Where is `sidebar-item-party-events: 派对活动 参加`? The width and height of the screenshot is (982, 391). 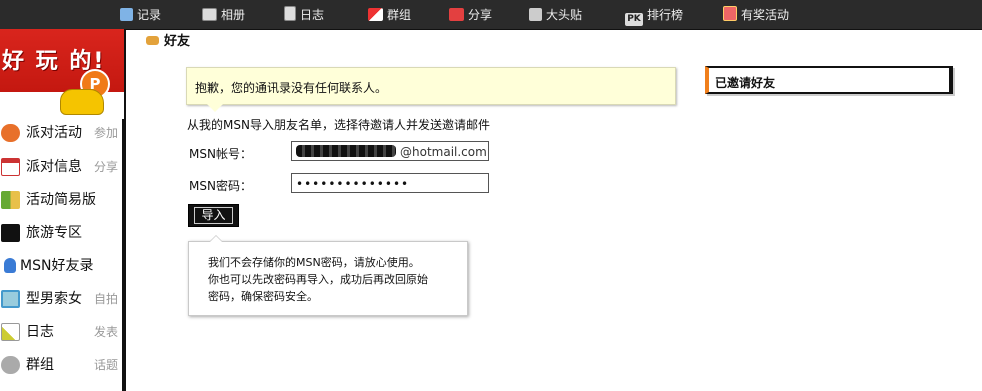
sidebar-item-party-events: 派对活动 参加 is located at coordinates (59, 133).